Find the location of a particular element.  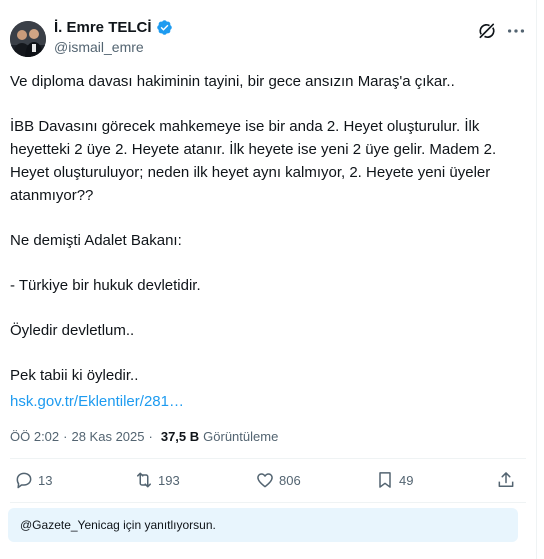

tweet-paragraph: Pek tabii ki öyledir.. is located at coordinates (74, 375).